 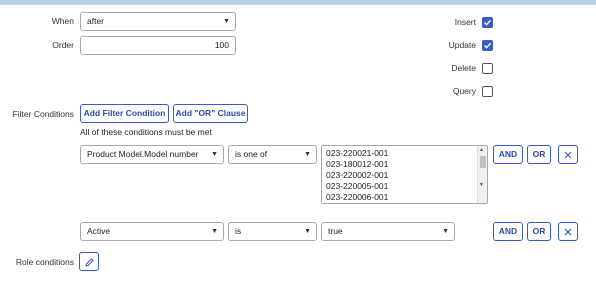 What do you see at coordinates (487, 68) in the screenshot?
I see `delete-checkbox` at bounding box center [487, 68].